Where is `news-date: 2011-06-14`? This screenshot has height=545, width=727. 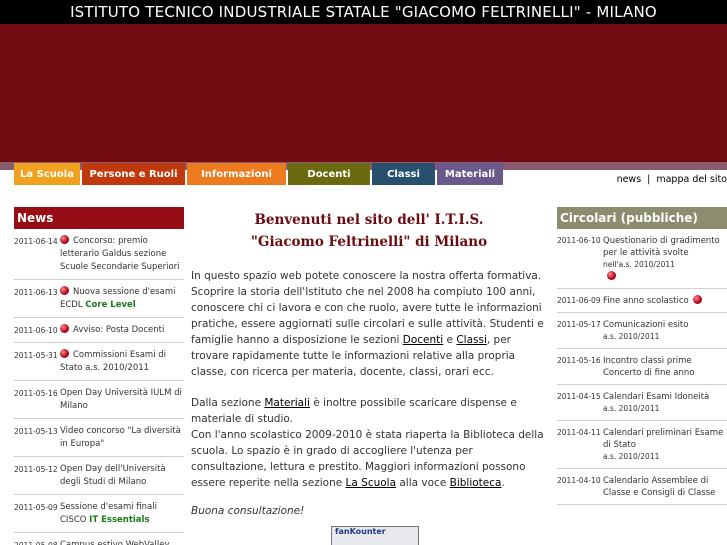 news-date: 2011-06-14 is located at coordinates (36, 241).